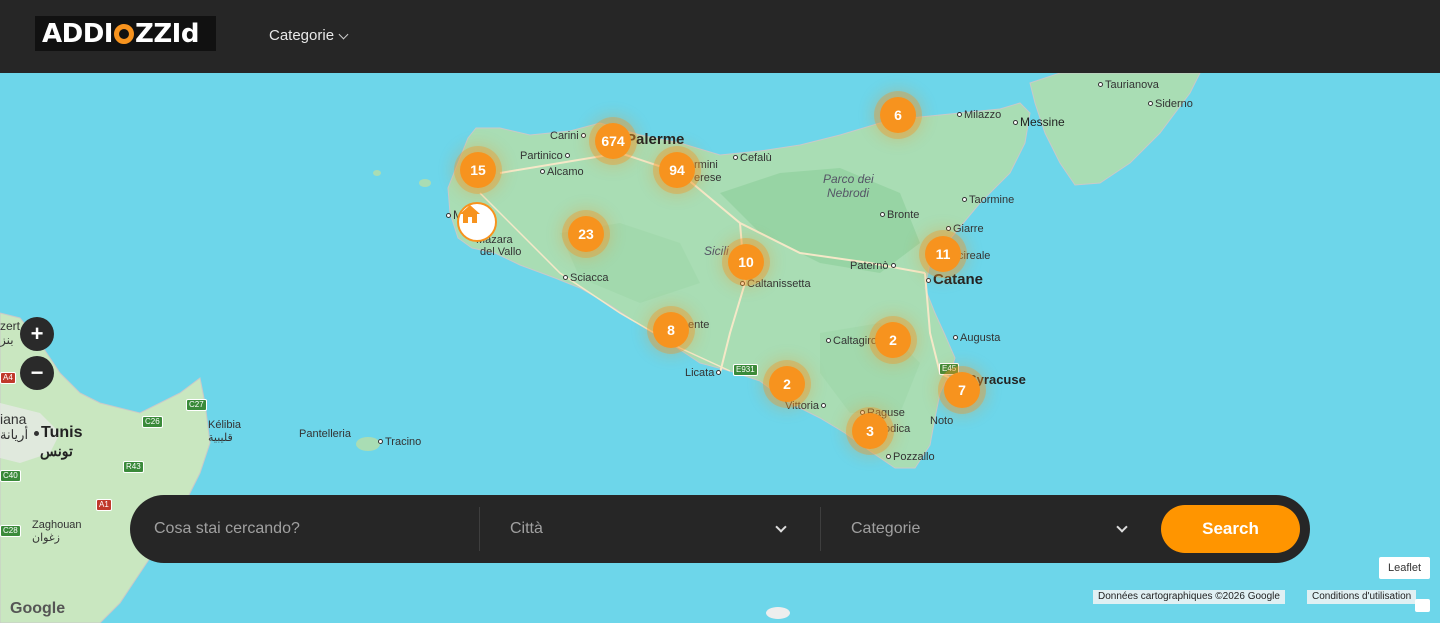 The height and width of the screenshot is (623, 1440). I want to click on search-input, so click(314, 529).